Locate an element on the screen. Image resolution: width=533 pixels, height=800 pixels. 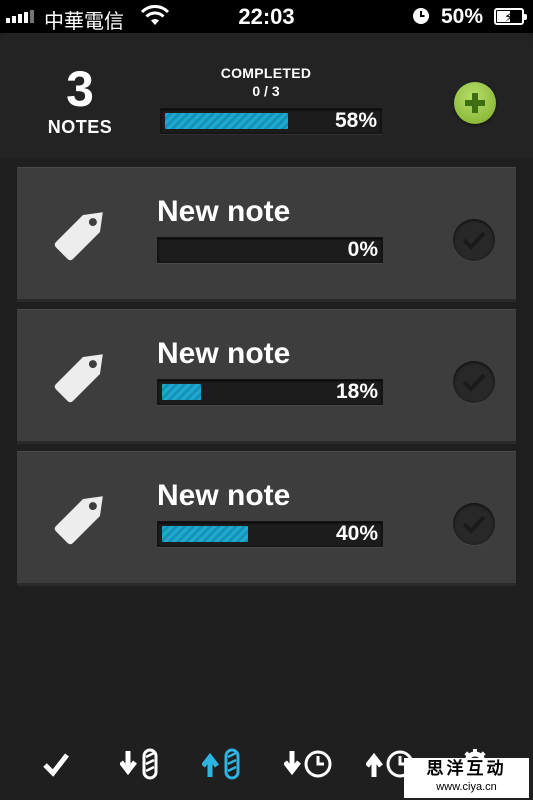
filter-completed-button is located at coordinates (56, 764).